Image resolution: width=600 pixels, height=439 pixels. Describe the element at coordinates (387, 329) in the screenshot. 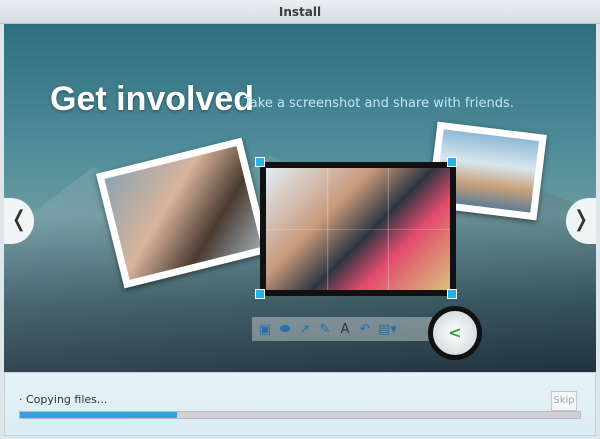

I see `save-icon: ▤▾` at that location.